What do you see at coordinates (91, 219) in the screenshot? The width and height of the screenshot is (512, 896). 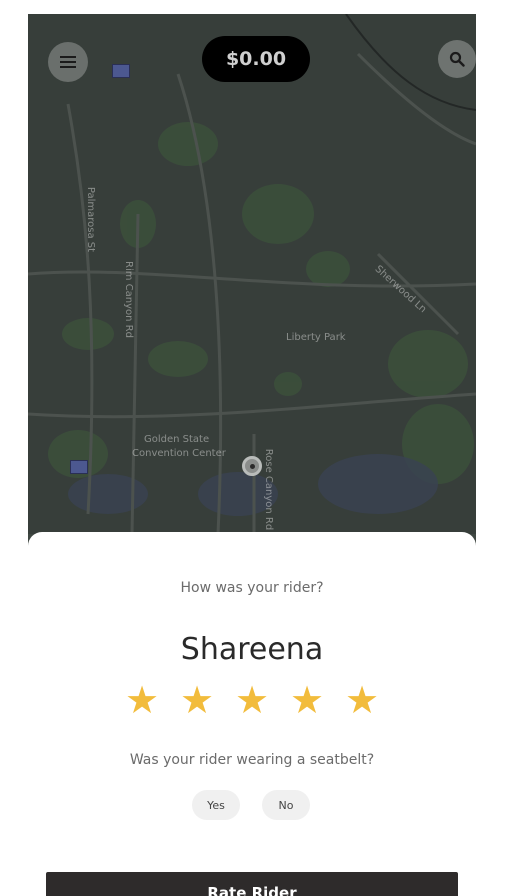 I see `map-street-label: Palmarosa St` at bounding box center [91, 219].